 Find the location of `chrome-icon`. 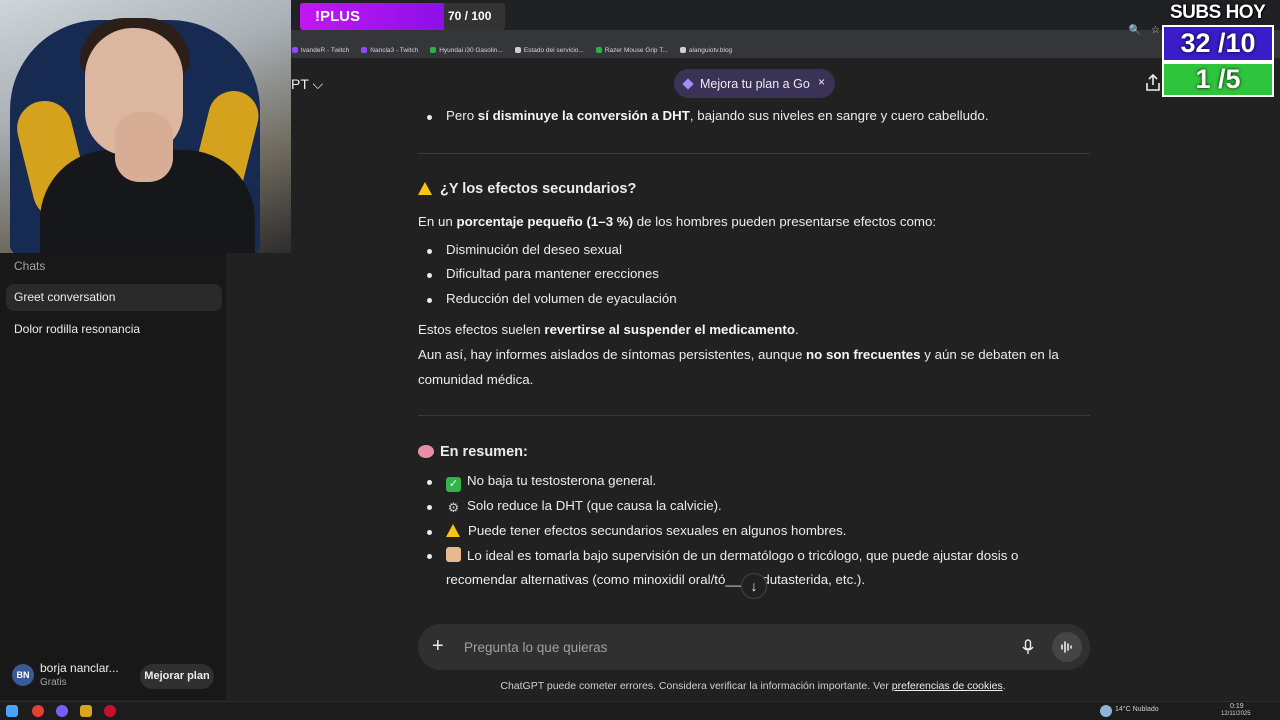

chrome-icon is located at coordinates (38, 711).